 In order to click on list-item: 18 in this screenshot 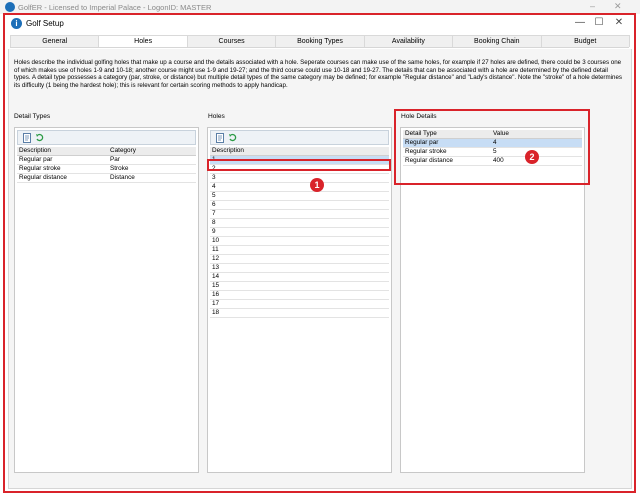, I will do `click(299, 313)`.